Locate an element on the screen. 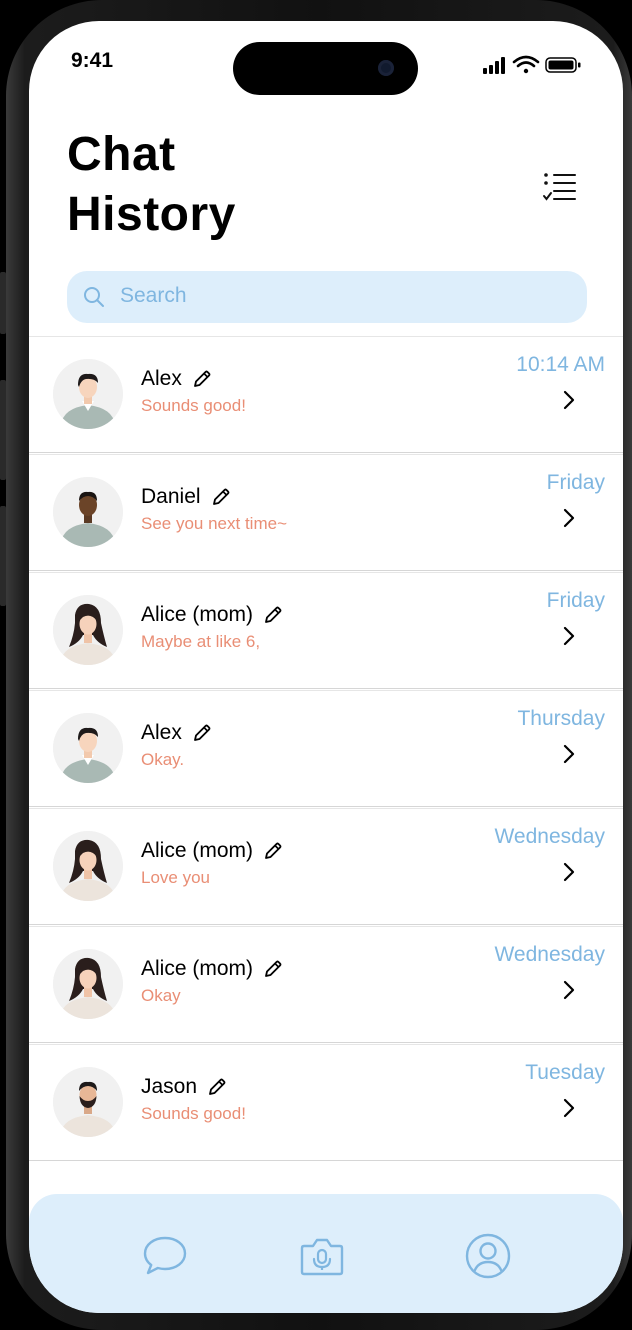 Image resolution: width=632 pixels, height=1330 pixels. search-icon is located at coordinates (94, 297).